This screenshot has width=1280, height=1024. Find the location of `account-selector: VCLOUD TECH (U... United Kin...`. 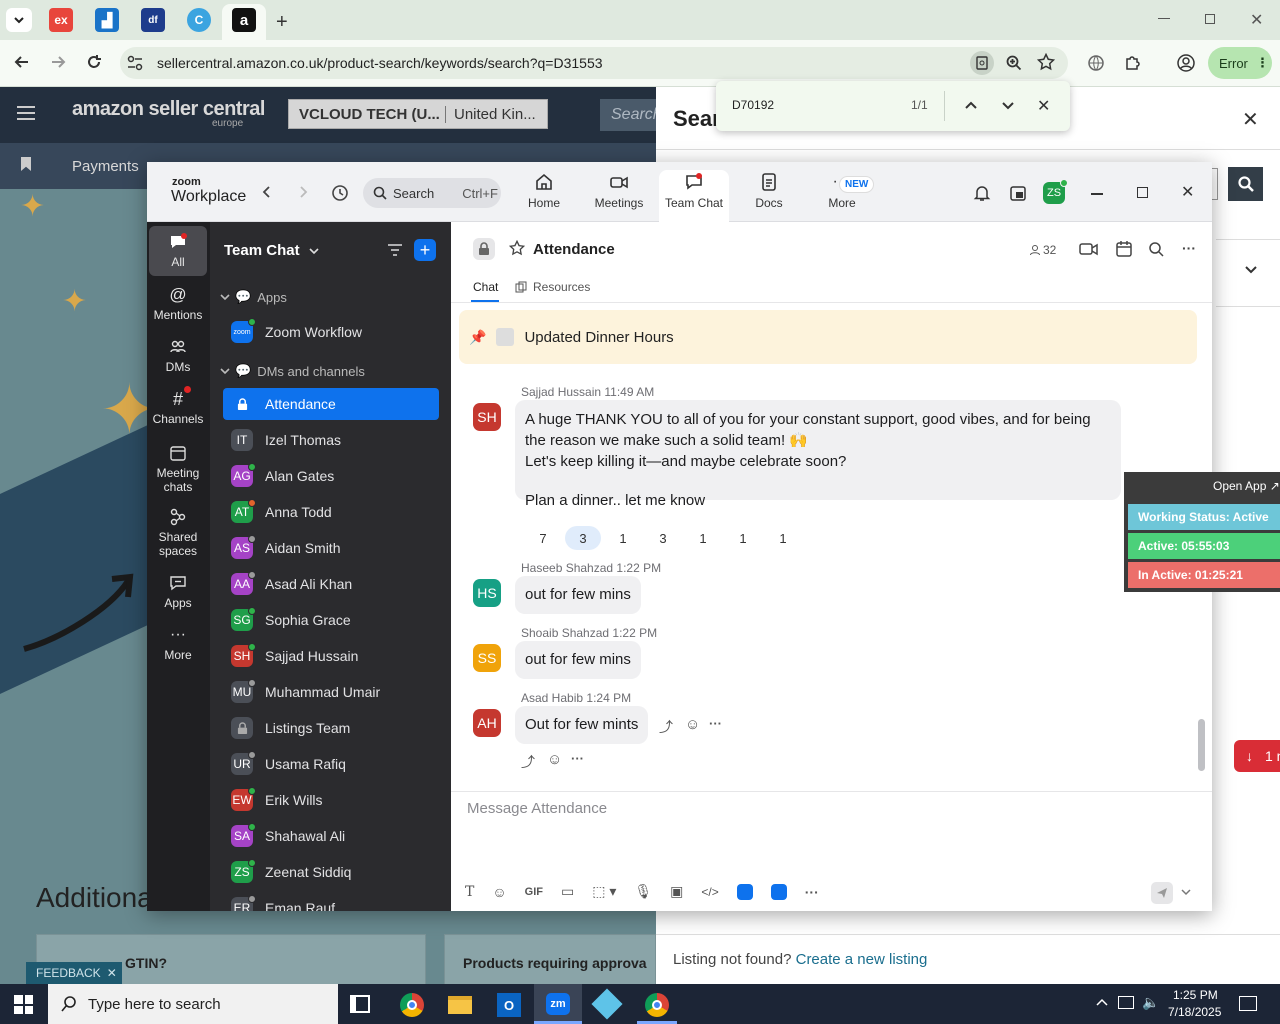

account-selector: VCLOUD TECH (U... United Kin... is located at coordinates (418, 114).